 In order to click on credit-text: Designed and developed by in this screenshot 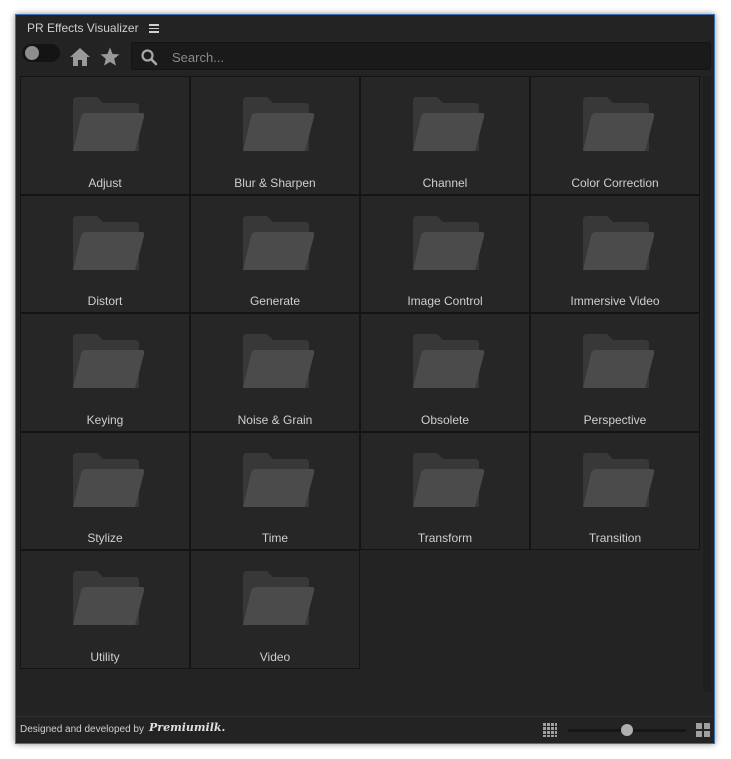, I will do `click(82, 729)`.